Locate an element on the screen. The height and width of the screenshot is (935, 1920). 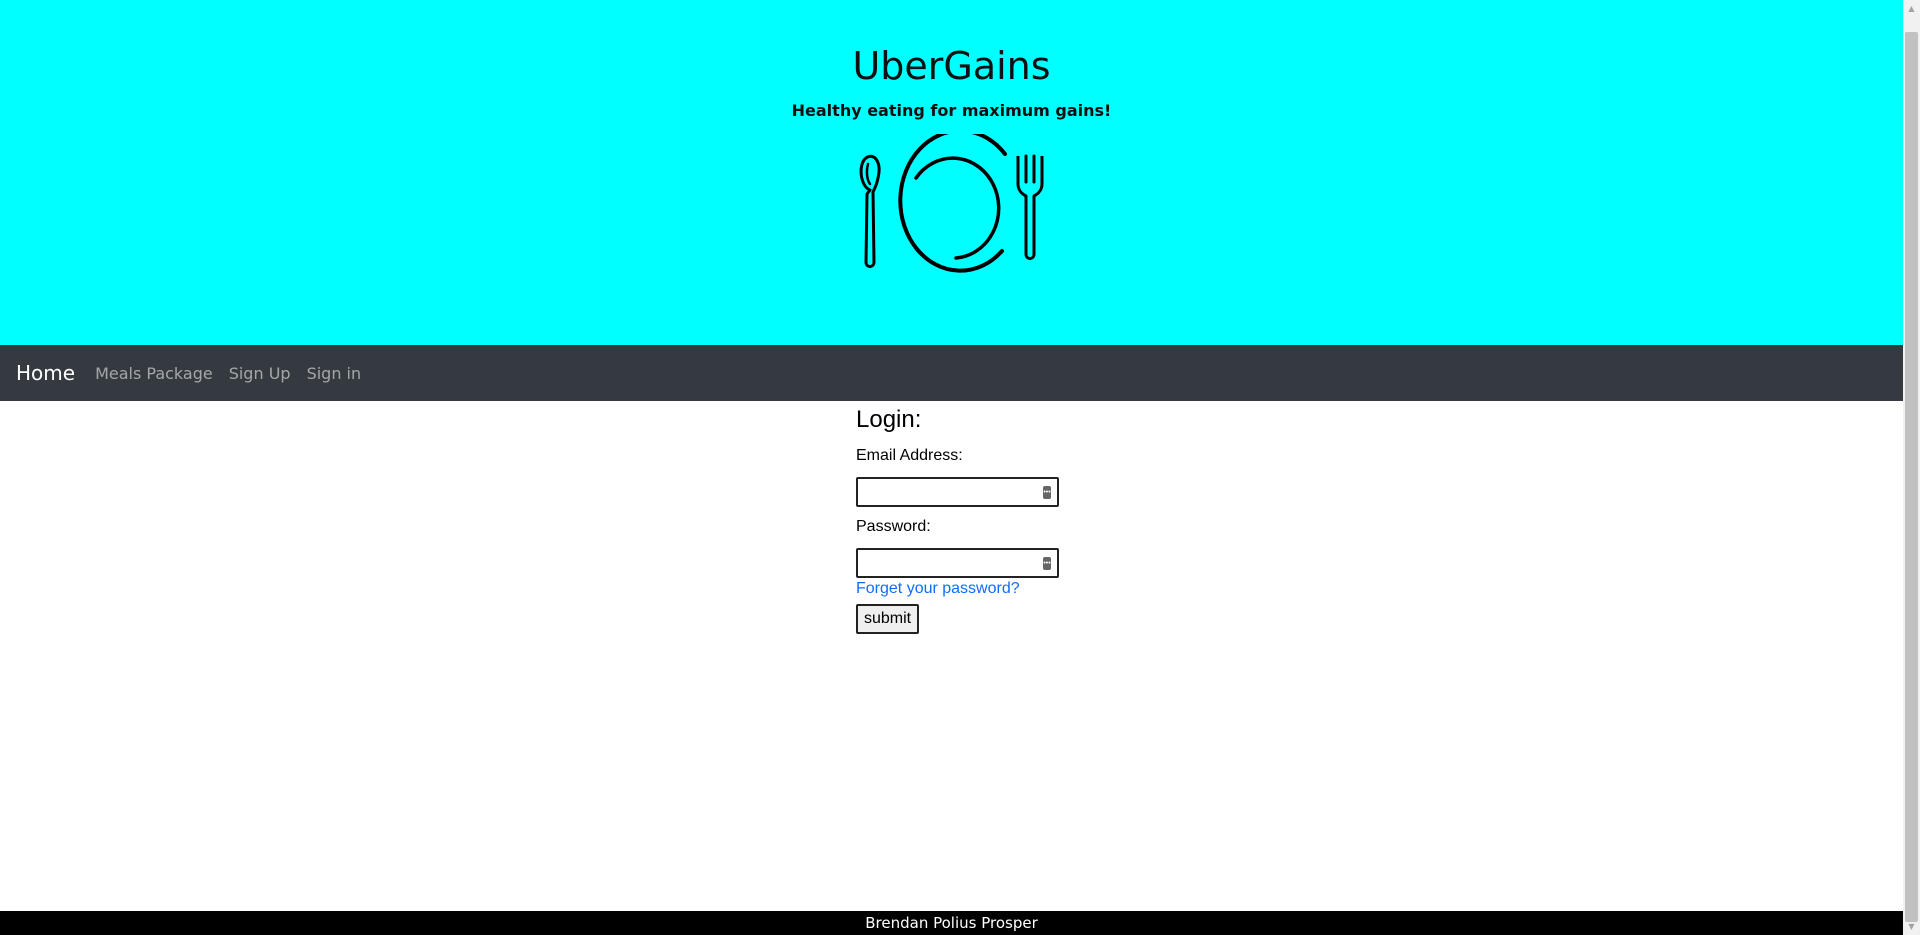
submit-button: submit is located at coordinates (887, 619).